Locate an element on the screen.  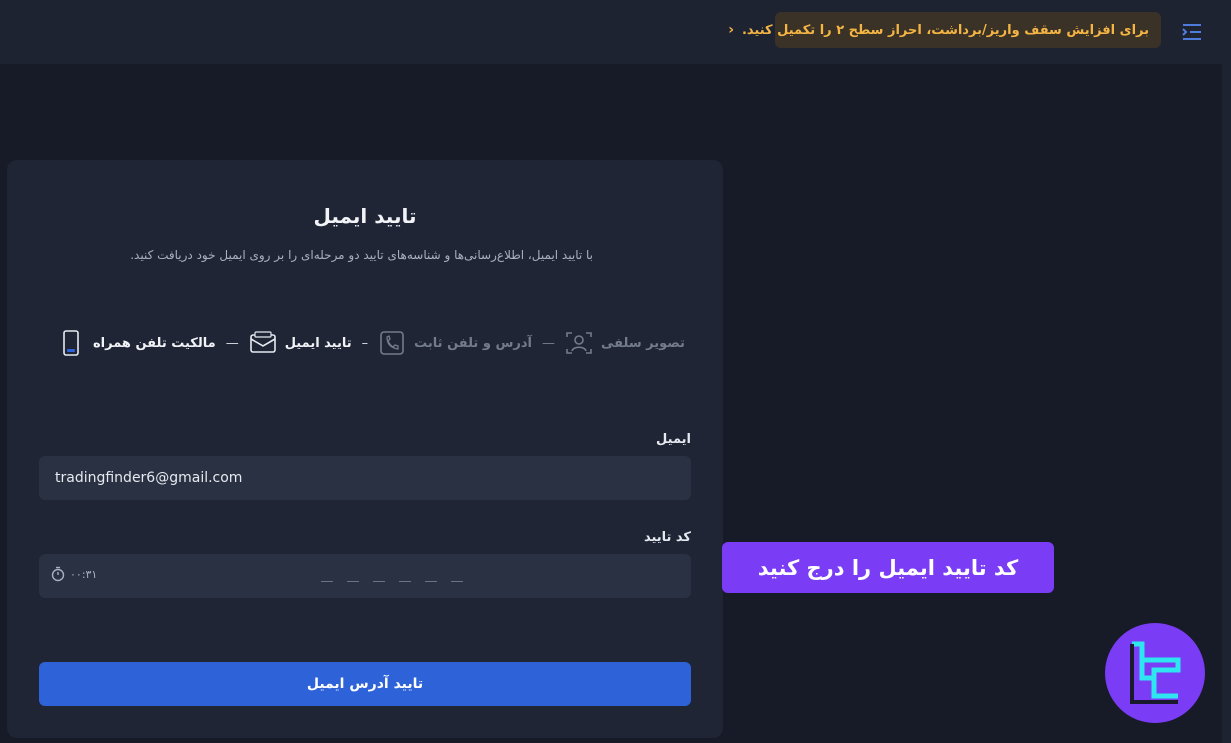
mobile-phone-icon is located at coordinates (71, 343).